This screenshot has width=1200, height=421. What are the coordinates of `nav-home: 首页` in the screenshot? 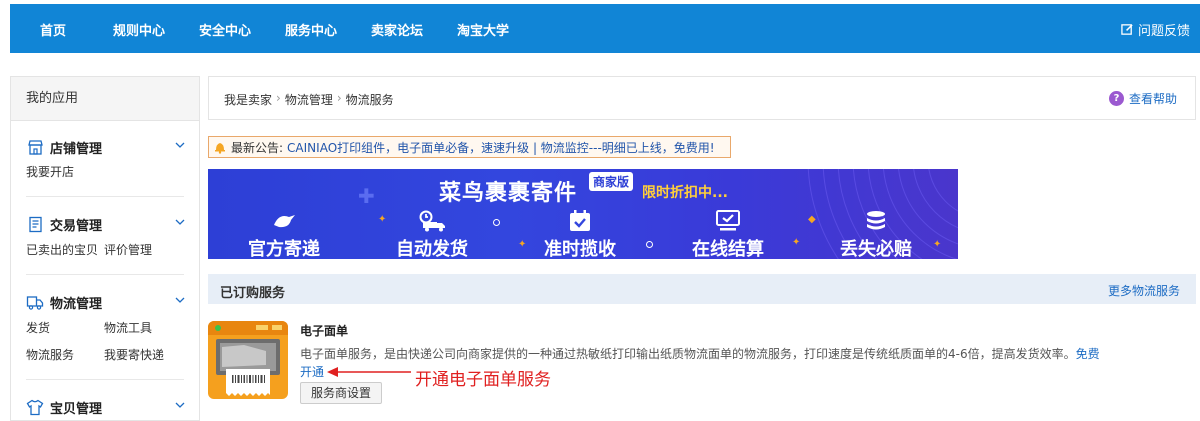 It's located at (53, 29).